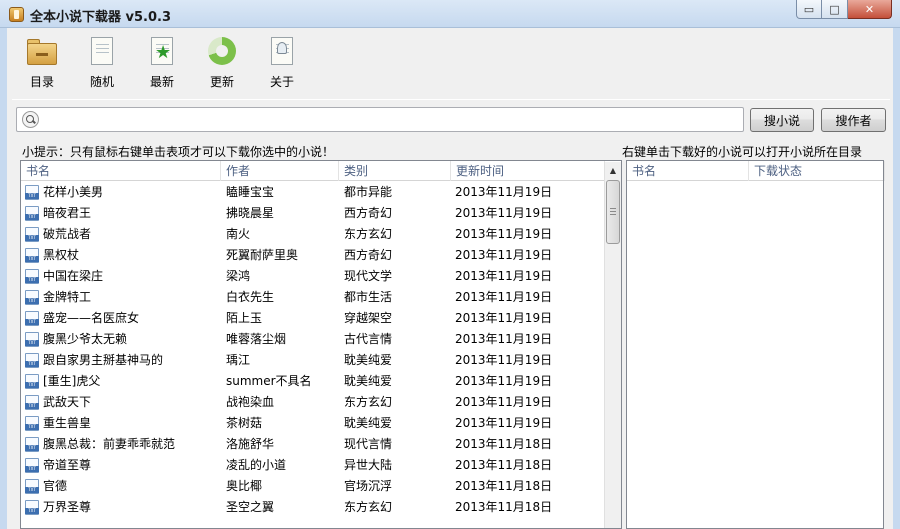  What do you see at coordinates (612, 345) in the screenshot?
I see `vertical-scrollbar: ▲` at bounding box center [612, 345].